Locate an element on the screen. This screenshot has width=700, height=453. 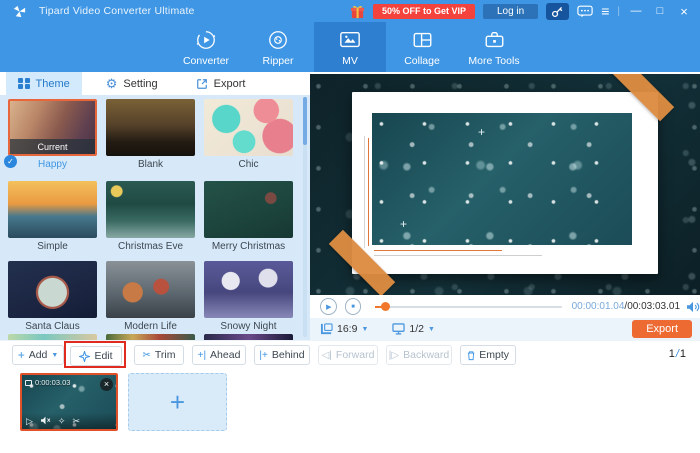
edit-highlight-box: Edit is located at coordinates (95, 354).